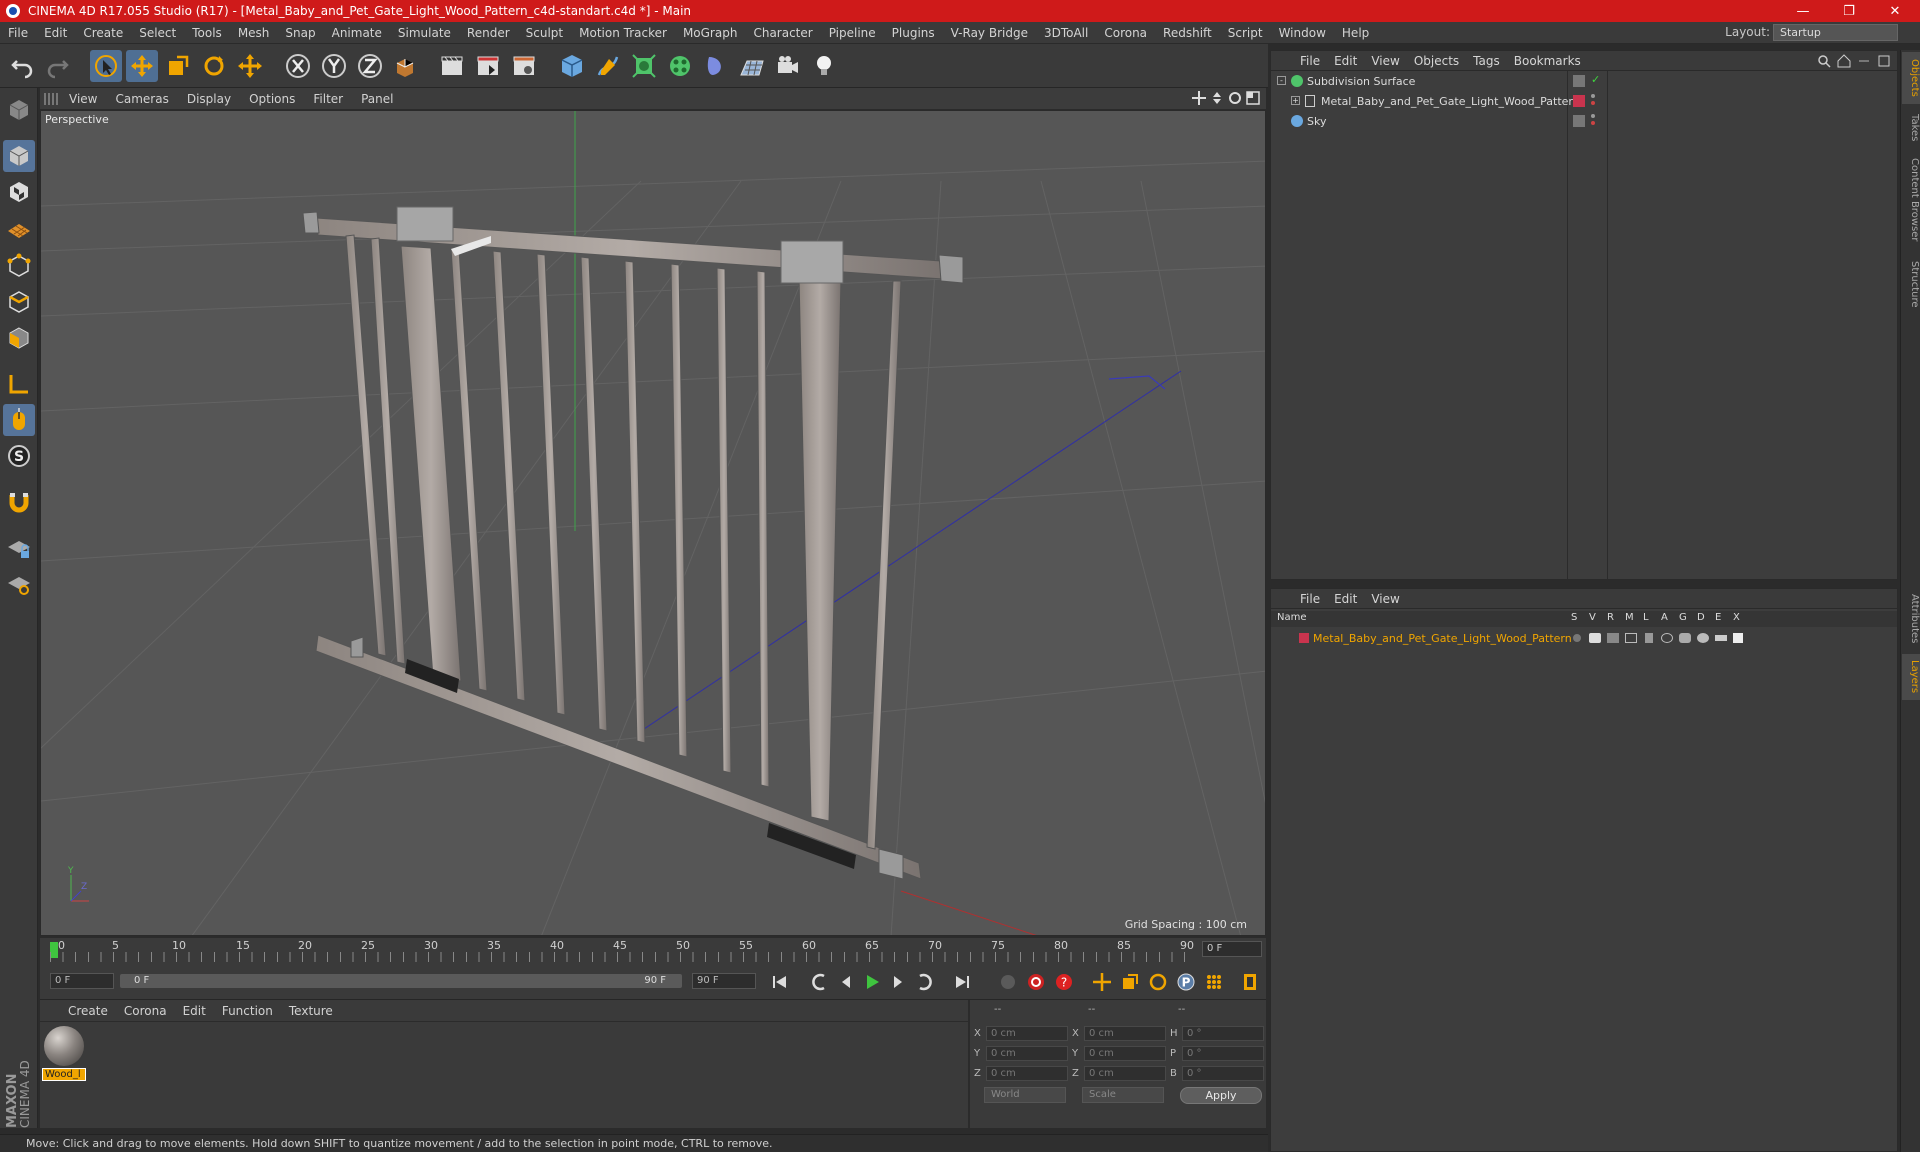 This screenshot has height=1152, width=1920. Describe the element at coordinates (55, 33) in the screenshot. I see `menu-edit: Edit` at that location.